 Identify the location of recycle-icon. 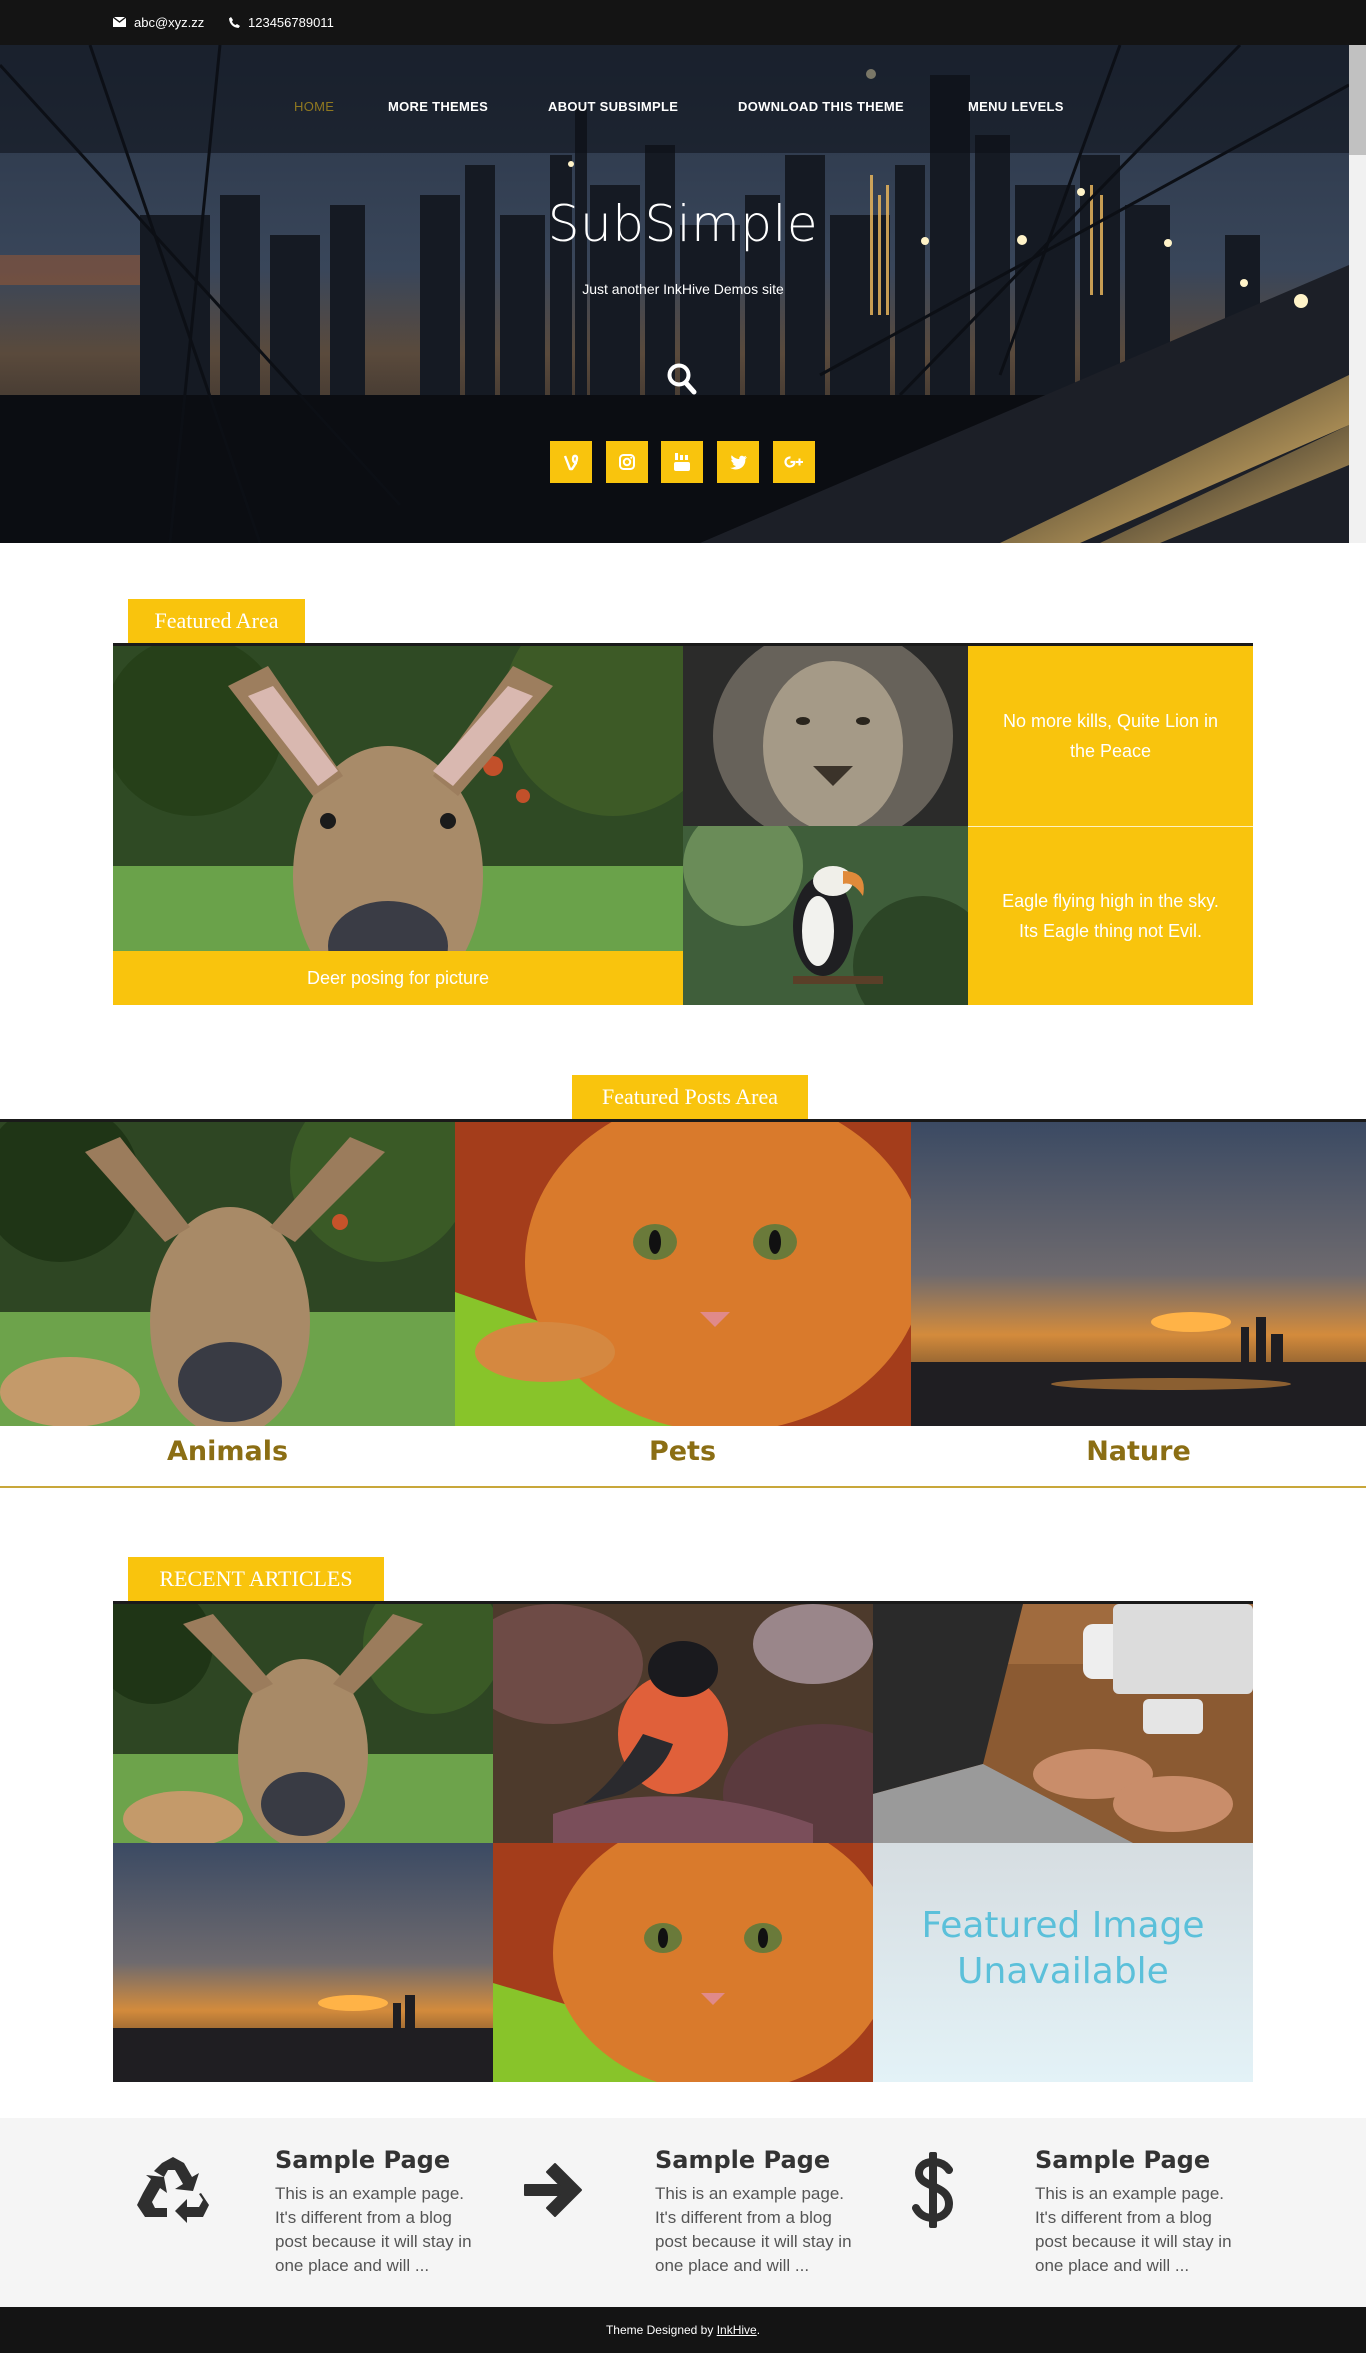
(173, 2190).